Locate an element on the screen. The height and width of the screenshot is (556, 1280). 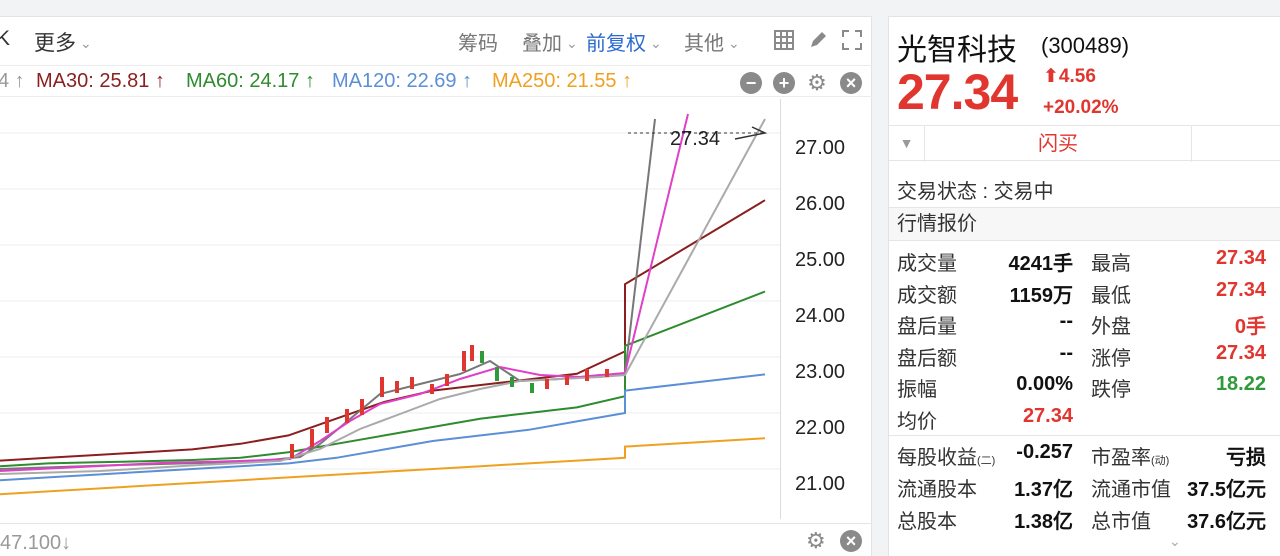
fullscreen-icon is located at coordinates (852, 41).